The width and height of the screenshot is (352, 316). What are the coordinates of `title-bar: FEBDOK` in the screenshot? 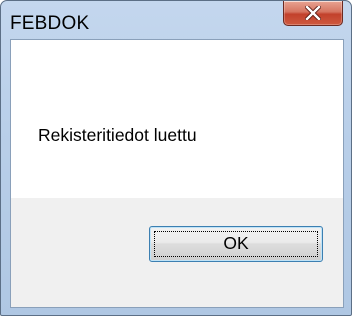 It's located at (176, 20).